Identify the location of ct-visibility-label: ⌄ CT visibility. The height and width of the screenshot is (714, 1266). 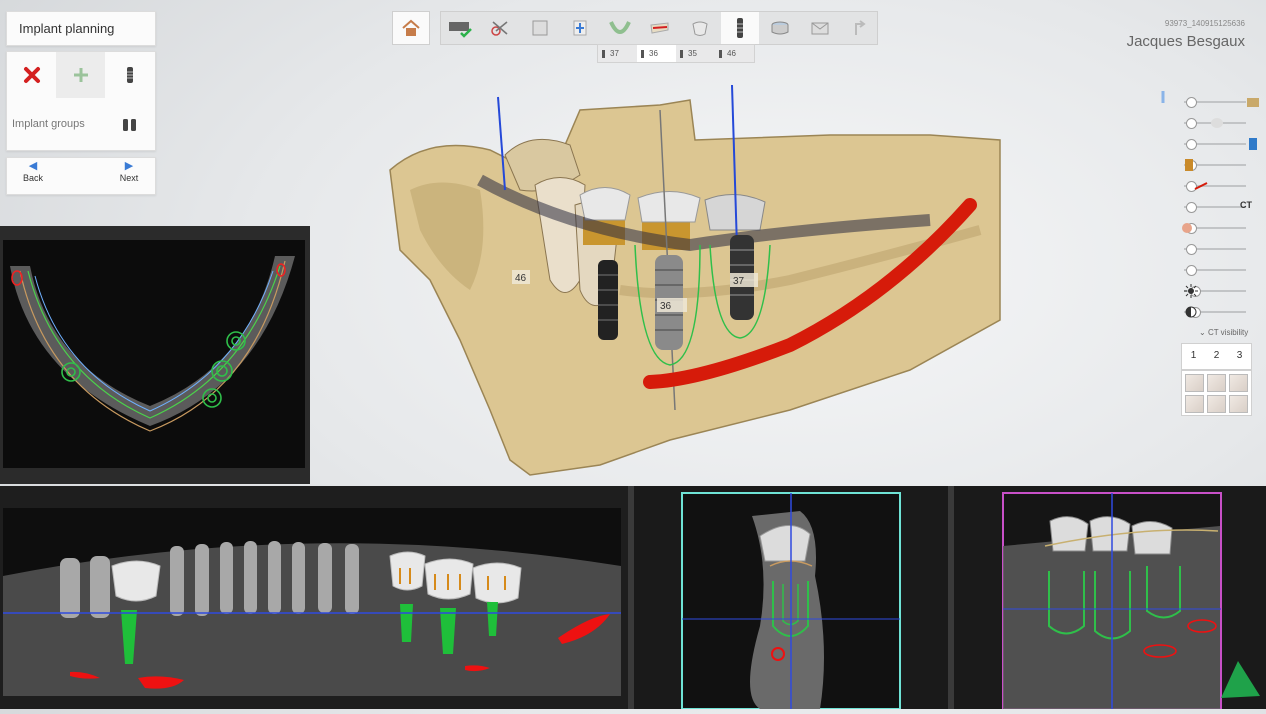
(1223, 332).